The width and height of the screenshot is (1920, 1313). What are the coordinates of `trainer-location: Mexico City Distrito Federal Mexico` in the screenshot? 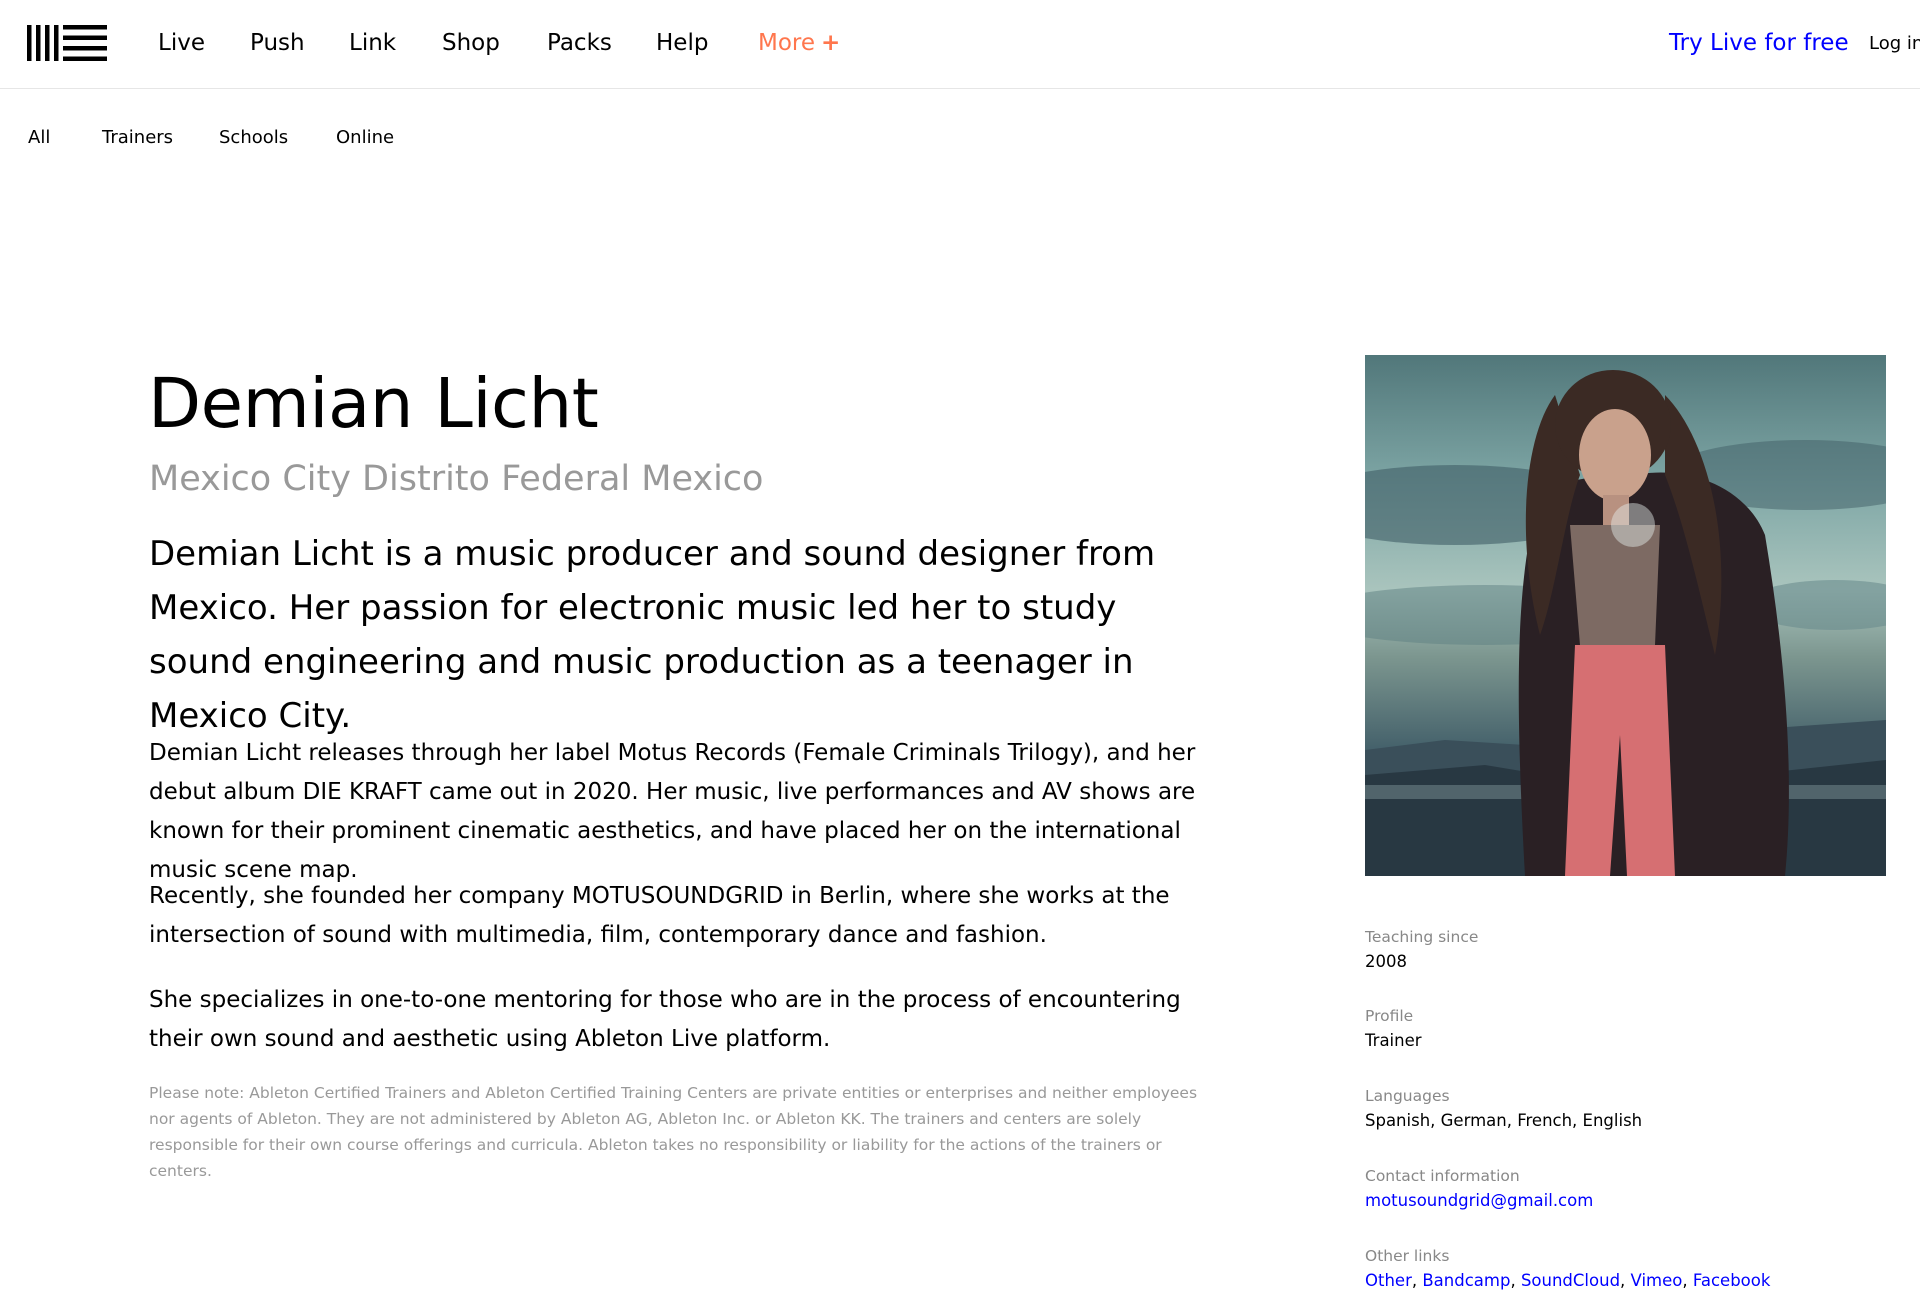 It's located at (456, 479).